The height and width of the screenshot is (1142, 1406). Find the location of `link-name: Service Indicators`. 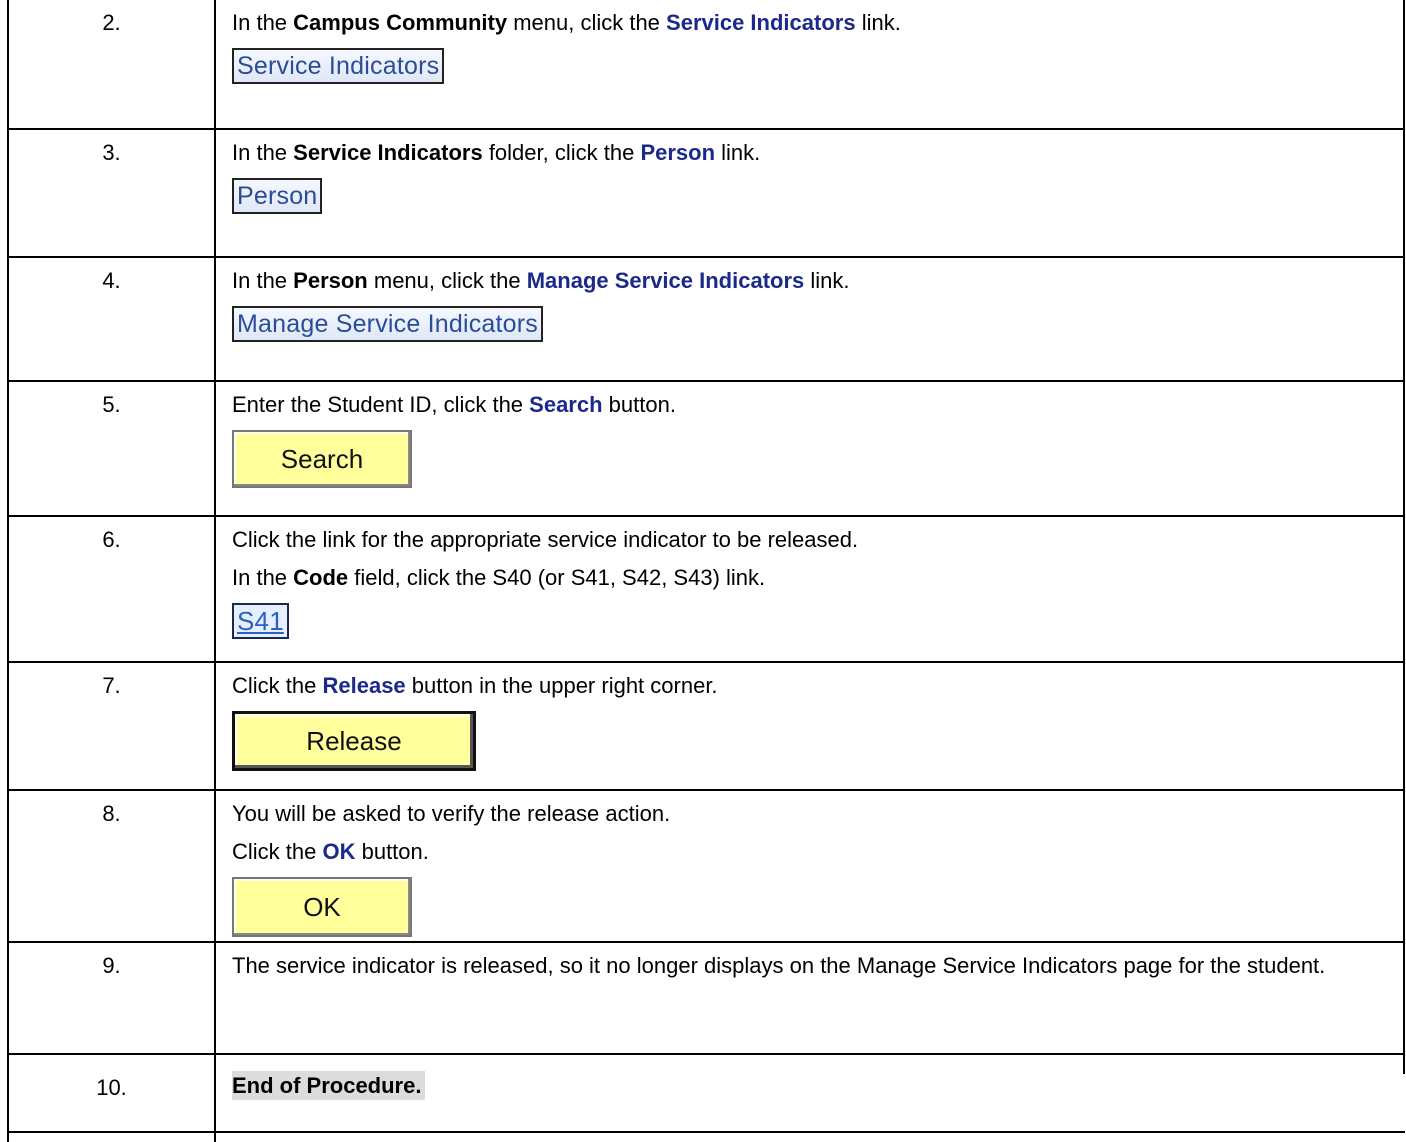

link-name: Service Indicators is located at coordinates (761, 22).